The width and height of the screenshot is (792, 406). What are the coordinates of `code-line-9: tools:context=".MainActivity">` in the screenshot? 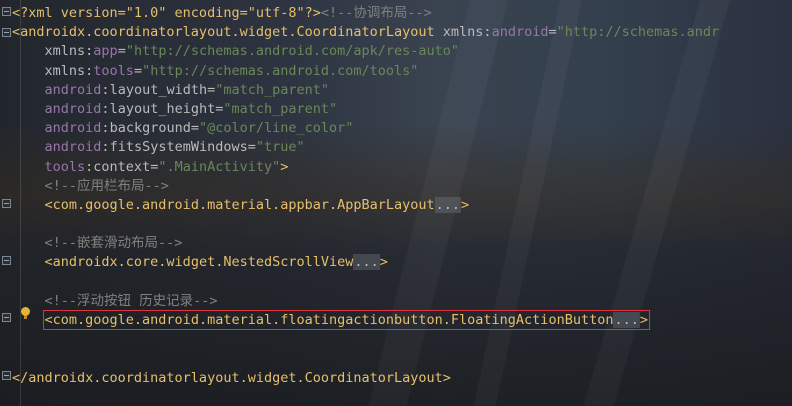 It's located at (166, 166).